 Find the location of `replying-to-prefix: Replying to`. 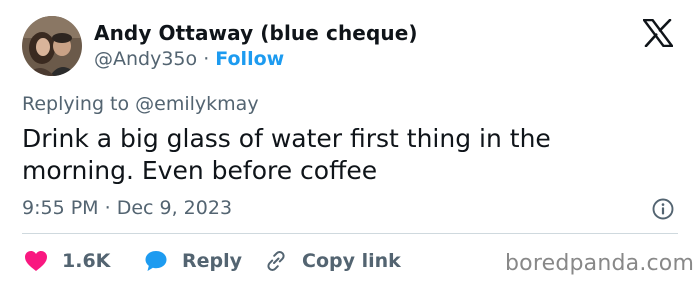

replying-to-prefix: Replying to is located at coordinates (76, 104).